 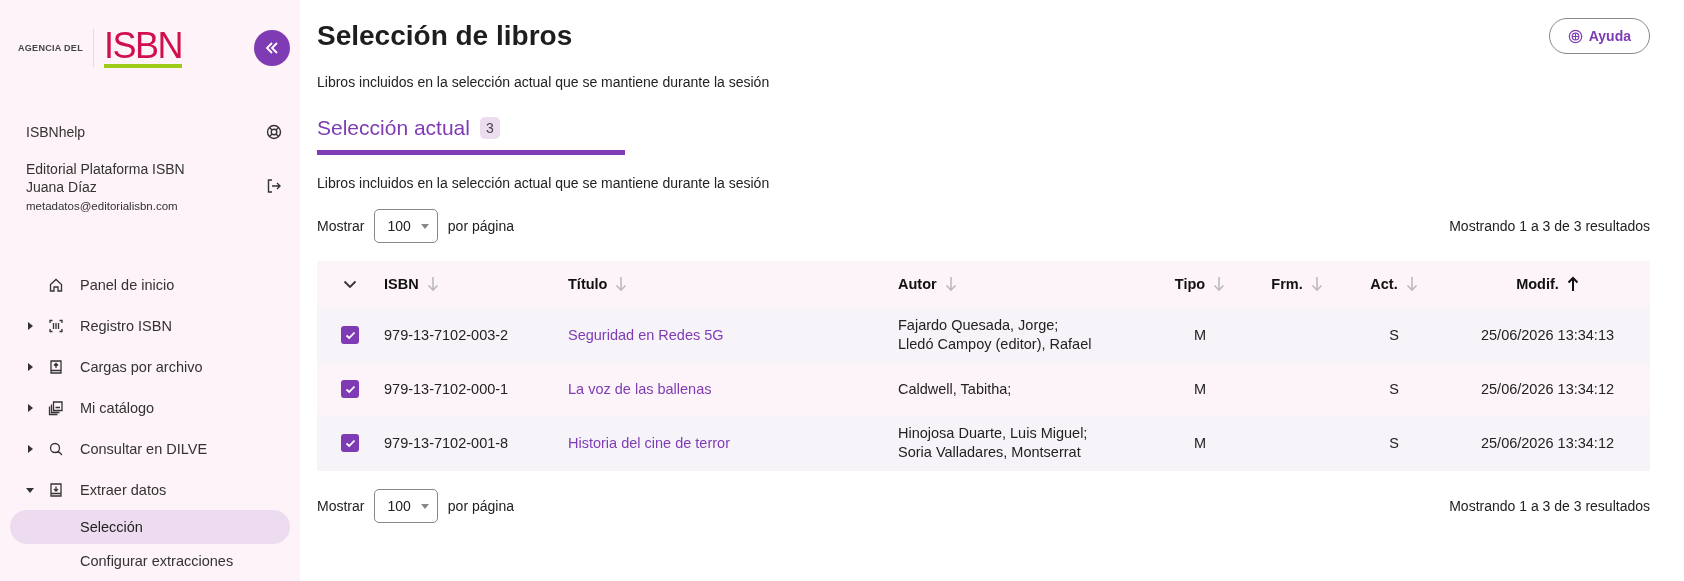 What do you see at coordinates (1190, 284) in the screenshot?
I see `column-header: Tipo` at bounding box center [1190, 284].